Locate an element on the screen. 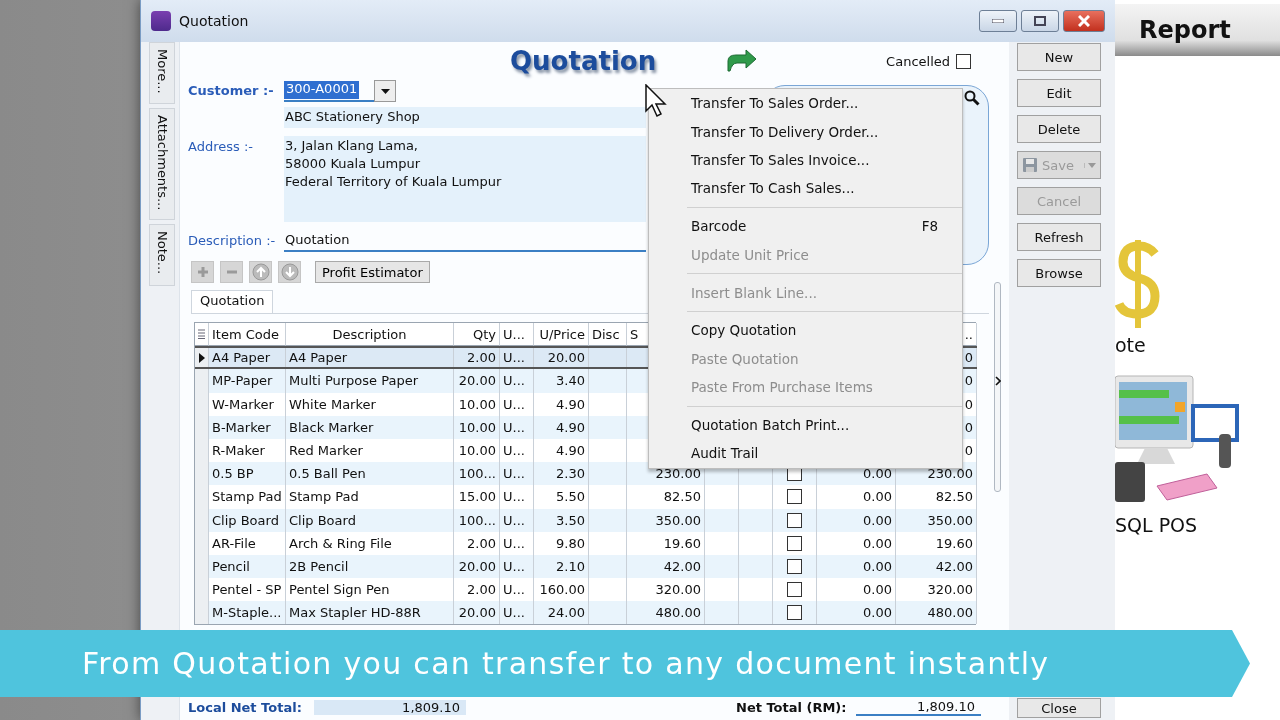 This screenshot has width=1280, height=720. action-button: Delete is located at coordinates (1059, 129).